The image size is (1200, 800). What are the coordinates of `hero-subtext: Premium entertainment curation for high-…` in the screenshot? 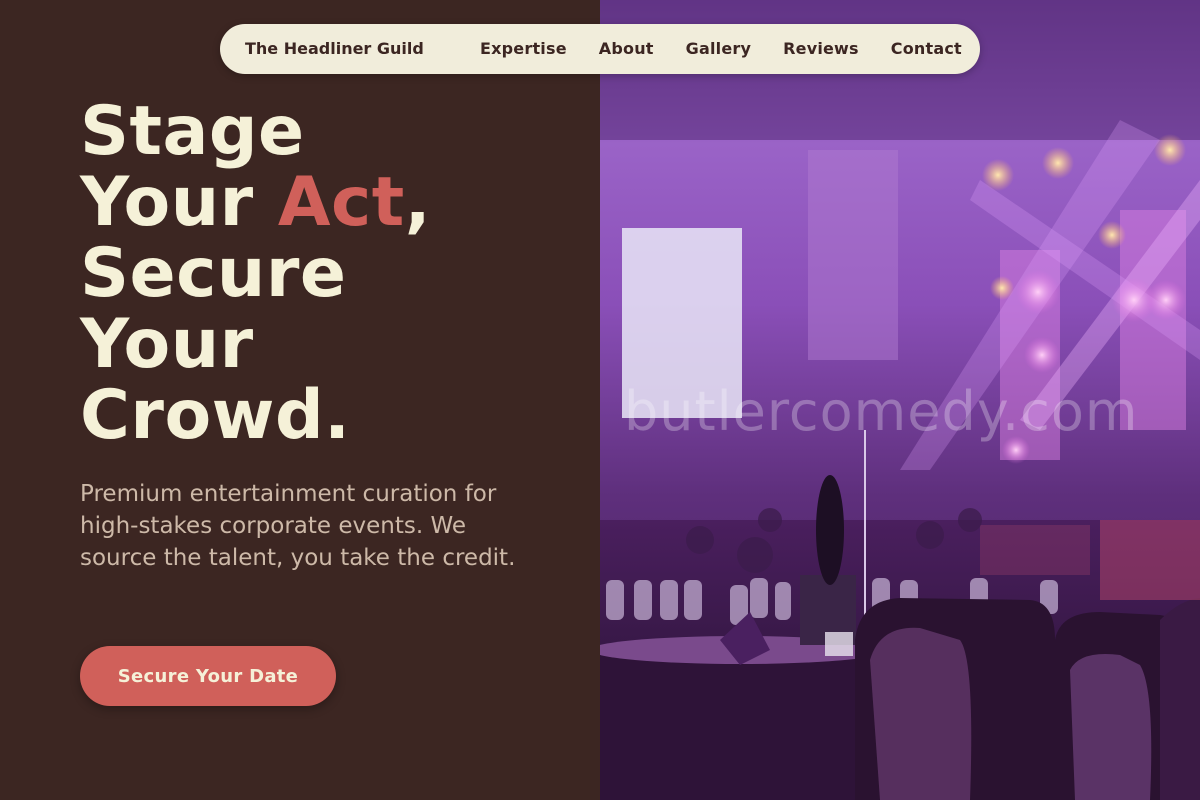 It's located at (298, 526).